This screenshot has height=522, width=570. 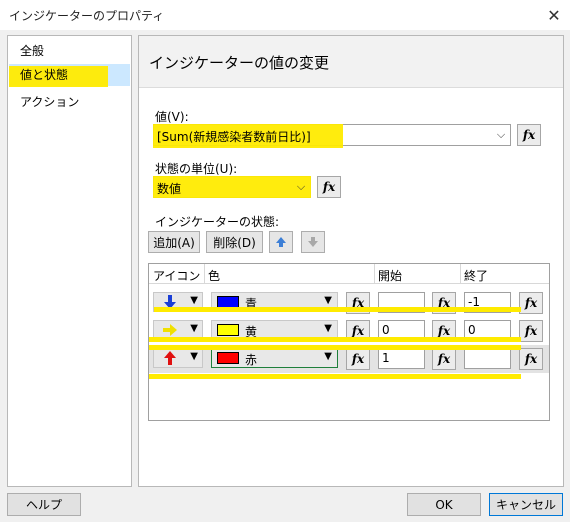 What do you see at coordinates (234, 137) in the screenshot?
I see `value-field: [Sum(新規感染者数前日比)]` at bounding box center [234, 137].